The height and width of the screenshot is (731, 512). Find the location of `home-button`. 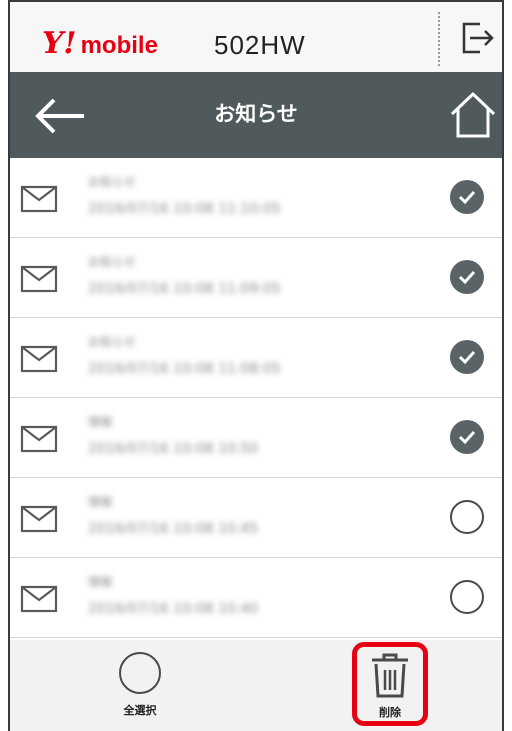

home-button is located at coordinates (473, 115).